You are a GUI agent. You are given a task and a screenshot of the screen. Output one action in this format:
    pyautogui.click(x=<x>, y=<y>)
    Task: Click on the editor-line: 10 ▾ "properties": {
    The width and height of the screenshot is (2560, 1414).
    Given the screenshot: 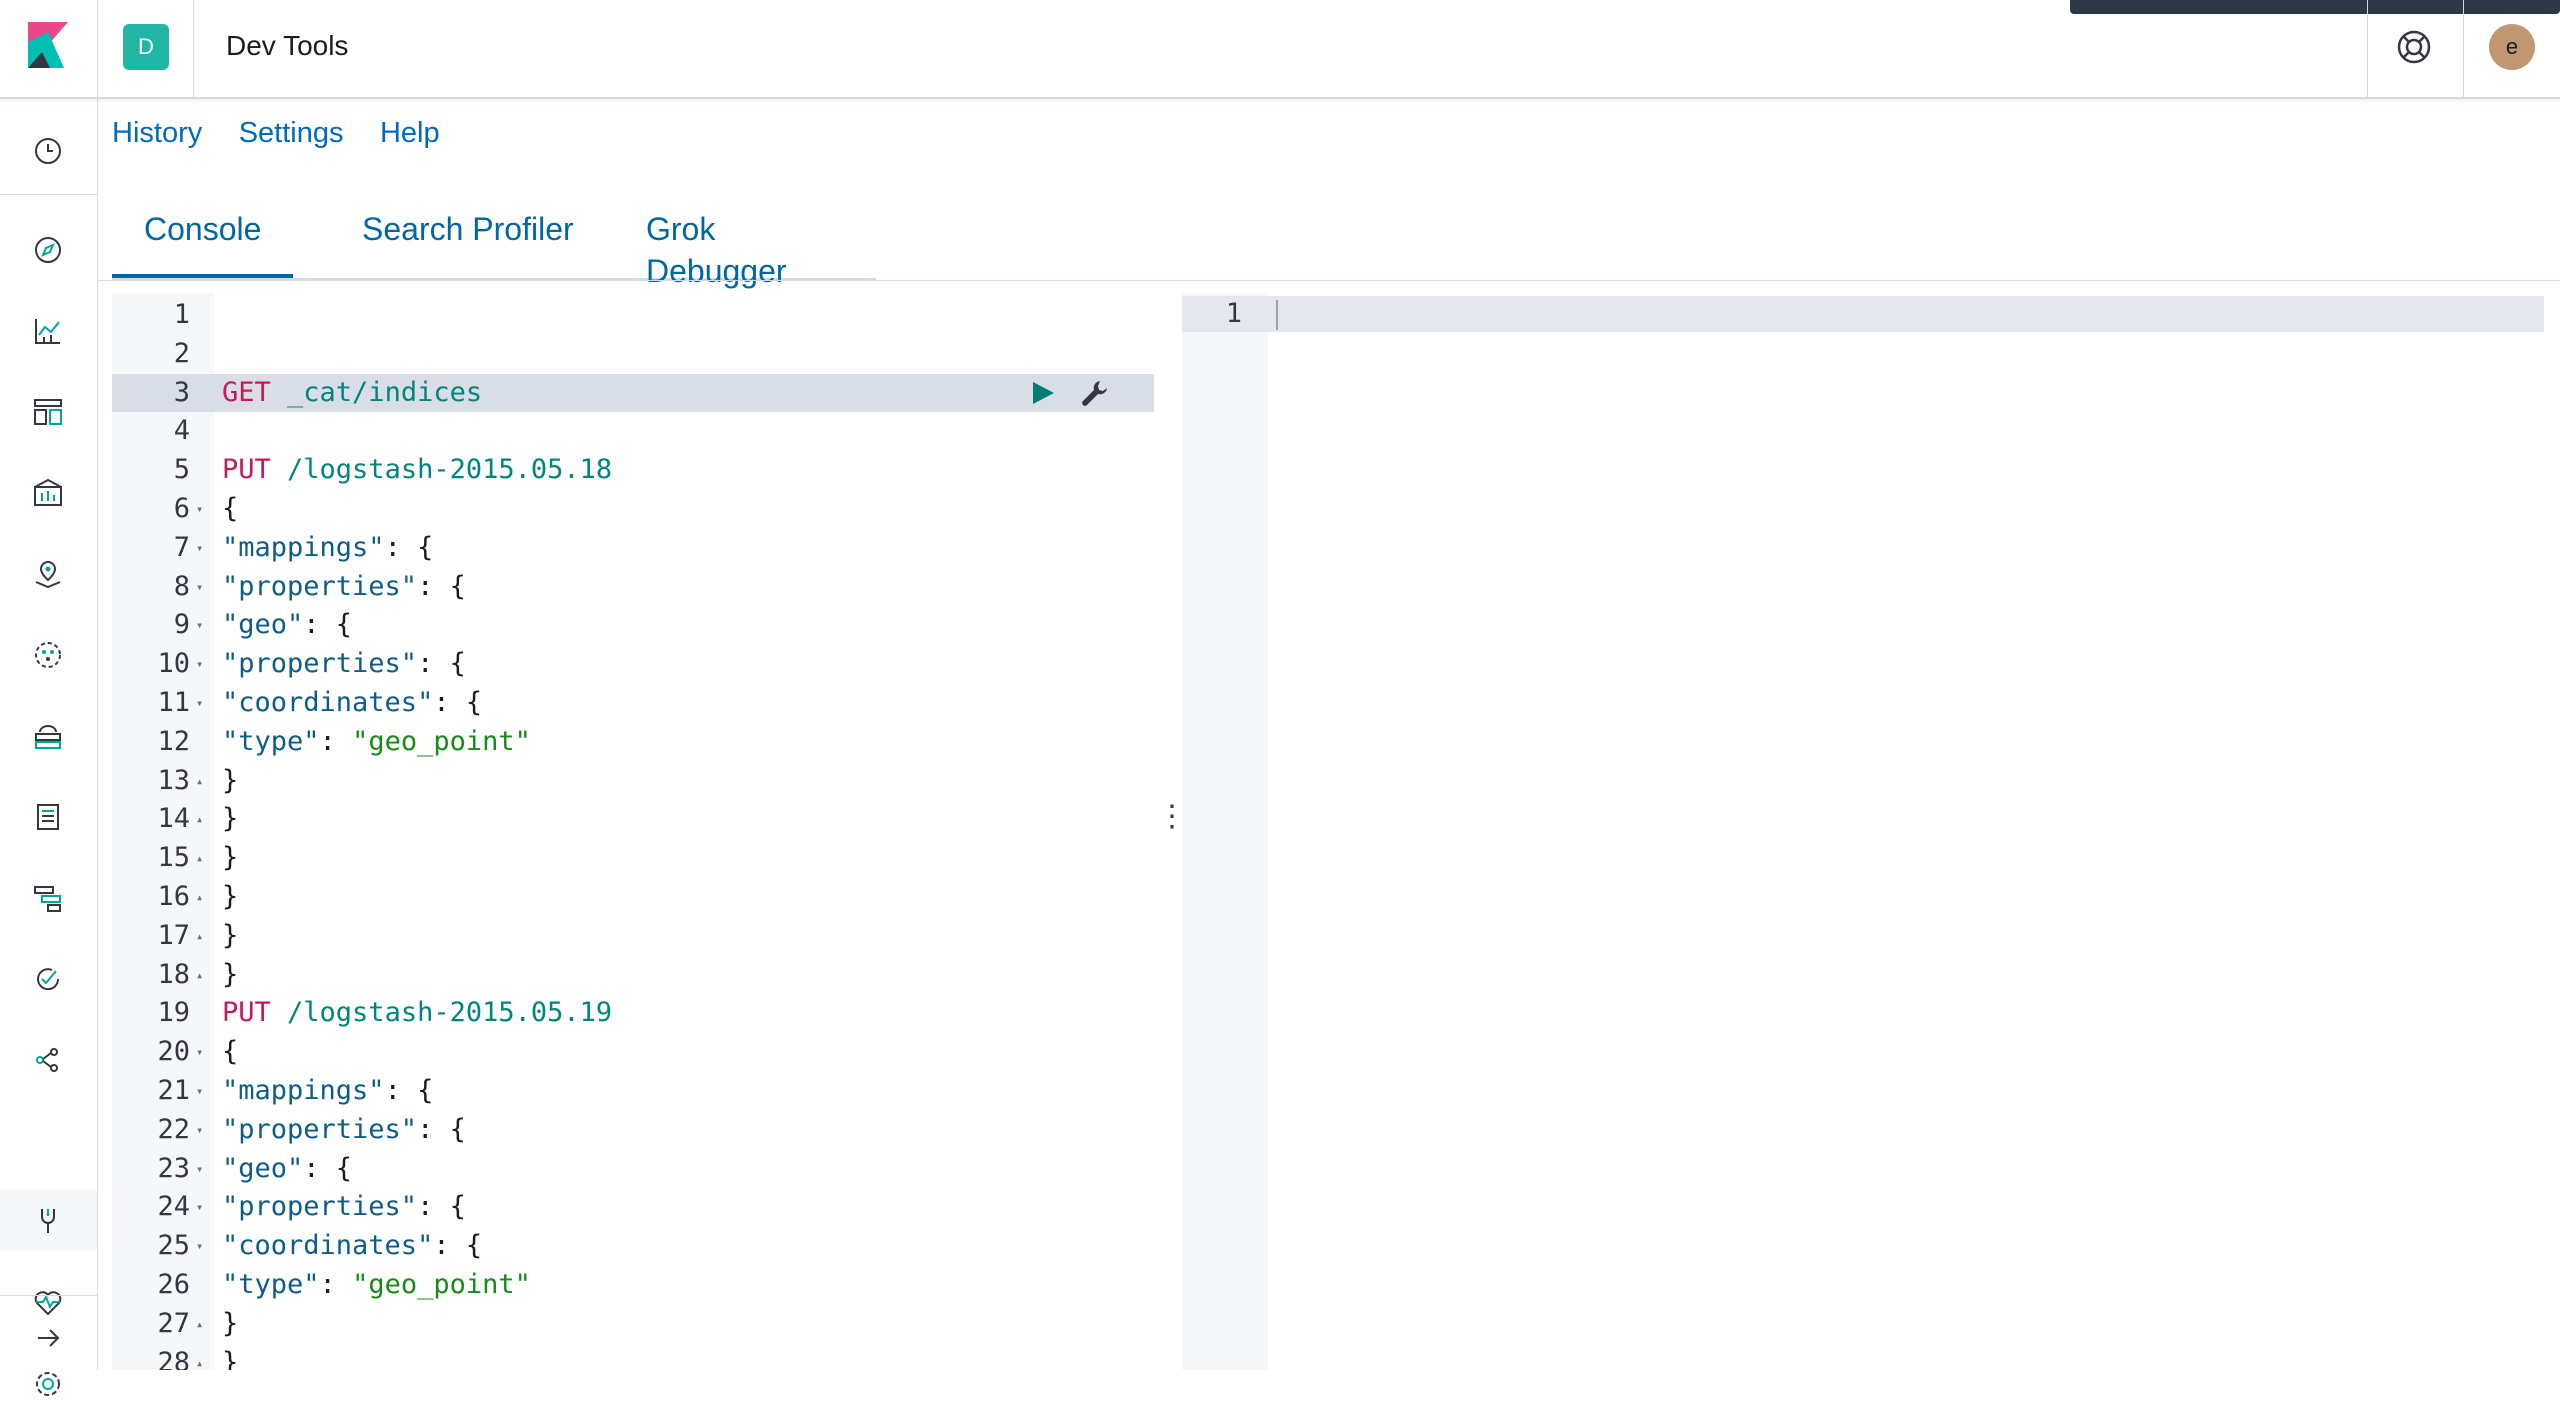 What is the action you would take?
    pyautogui.click(x=633, y=664)
    